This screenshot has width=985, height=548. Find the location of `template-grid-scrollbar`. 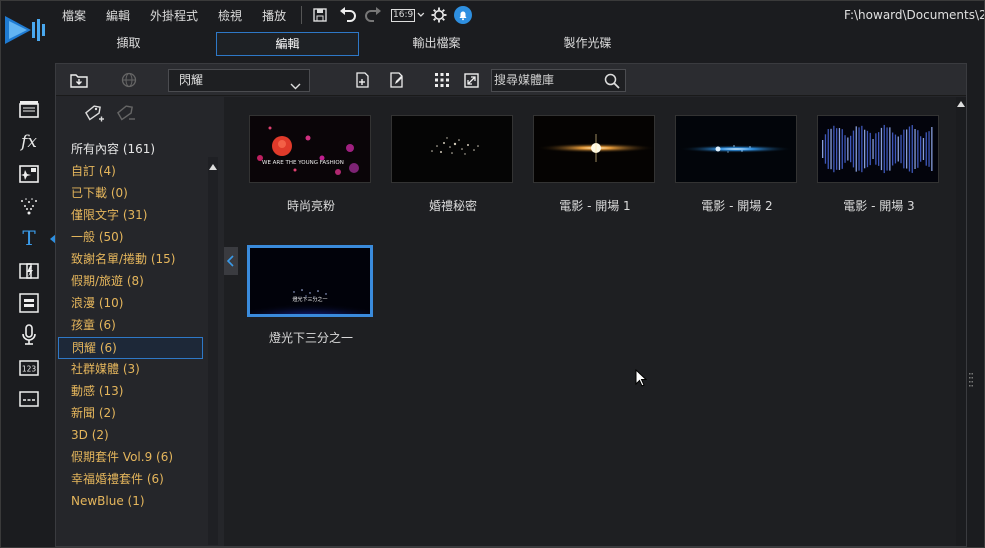

template-grid-scrollbar is located at coordinates (961, 321).